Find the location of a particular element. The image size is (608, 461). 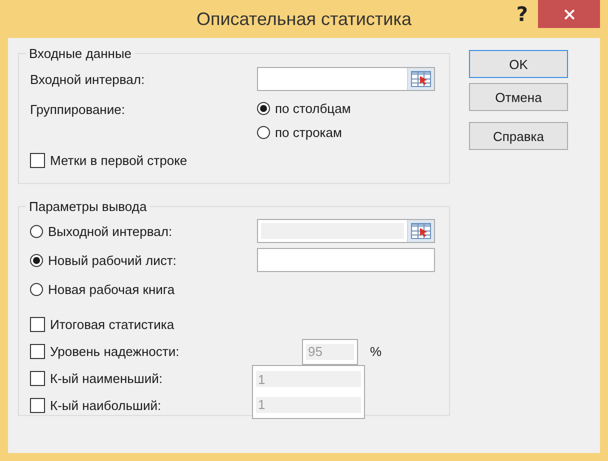

radio-option: по строкам is located at coordinates (304, 132).